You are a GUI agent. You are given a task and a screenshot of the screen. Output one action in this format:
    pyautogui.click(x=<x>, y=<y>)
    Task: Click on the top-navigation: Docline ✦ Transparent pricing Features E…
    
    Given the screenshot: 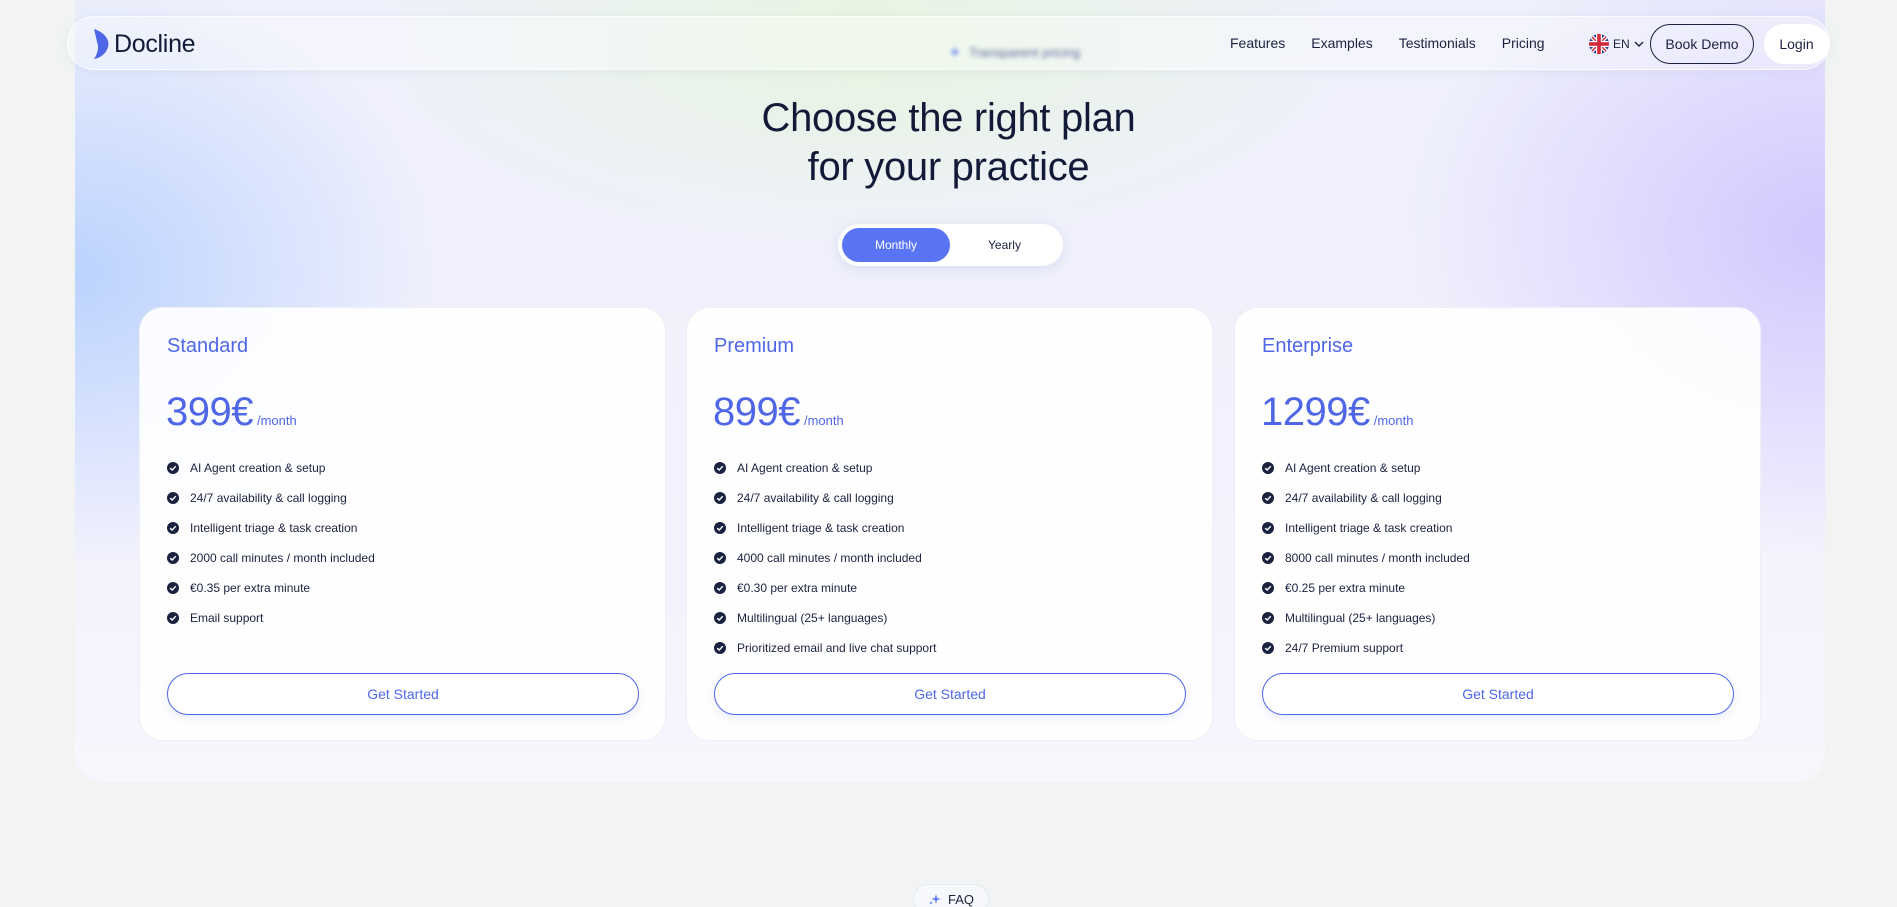 What is the action you would take?
    pyautogui.click(x=948, y=43)
    